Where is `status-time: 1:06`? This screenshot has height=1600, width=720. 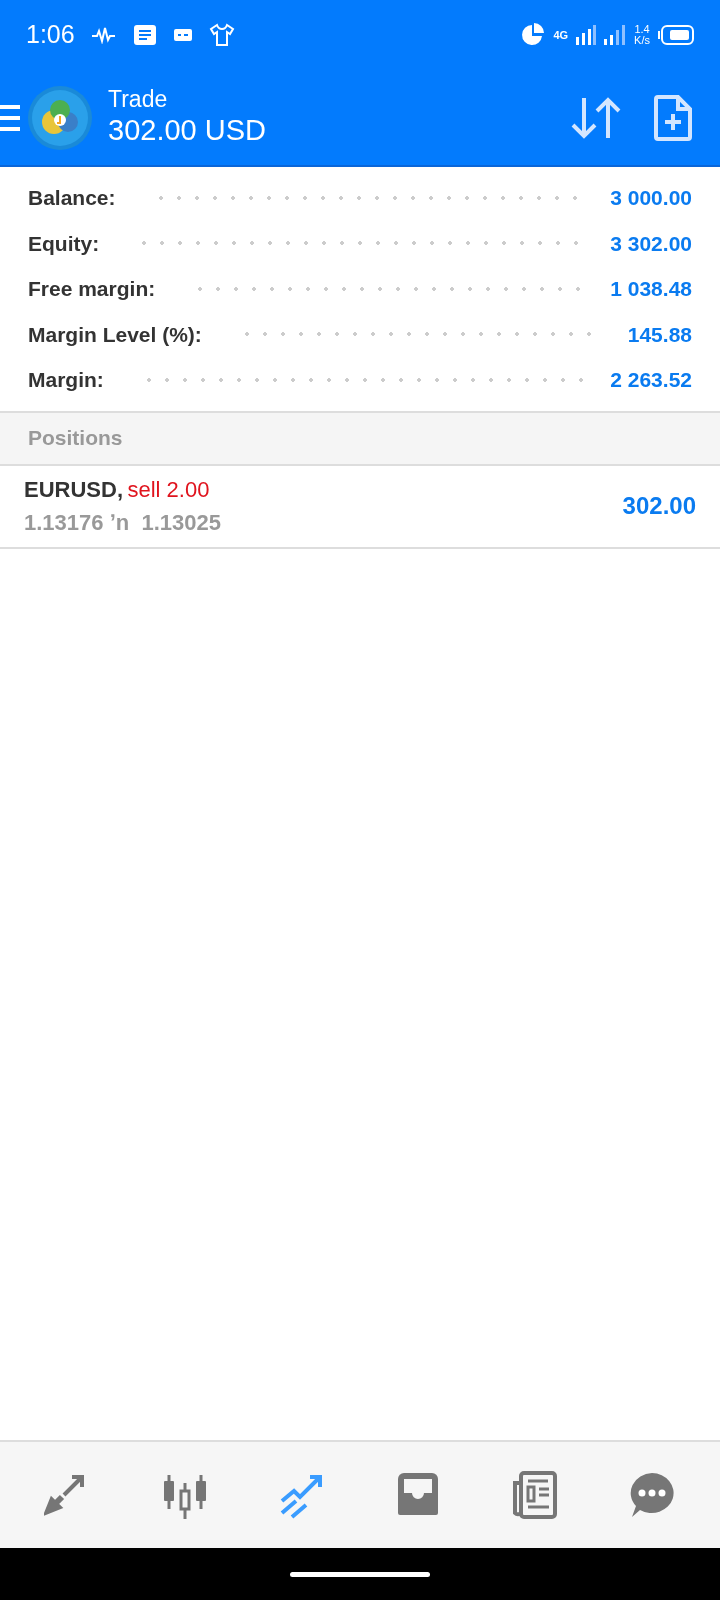 status-time: 1:06 is located at coordinates (50, 35).